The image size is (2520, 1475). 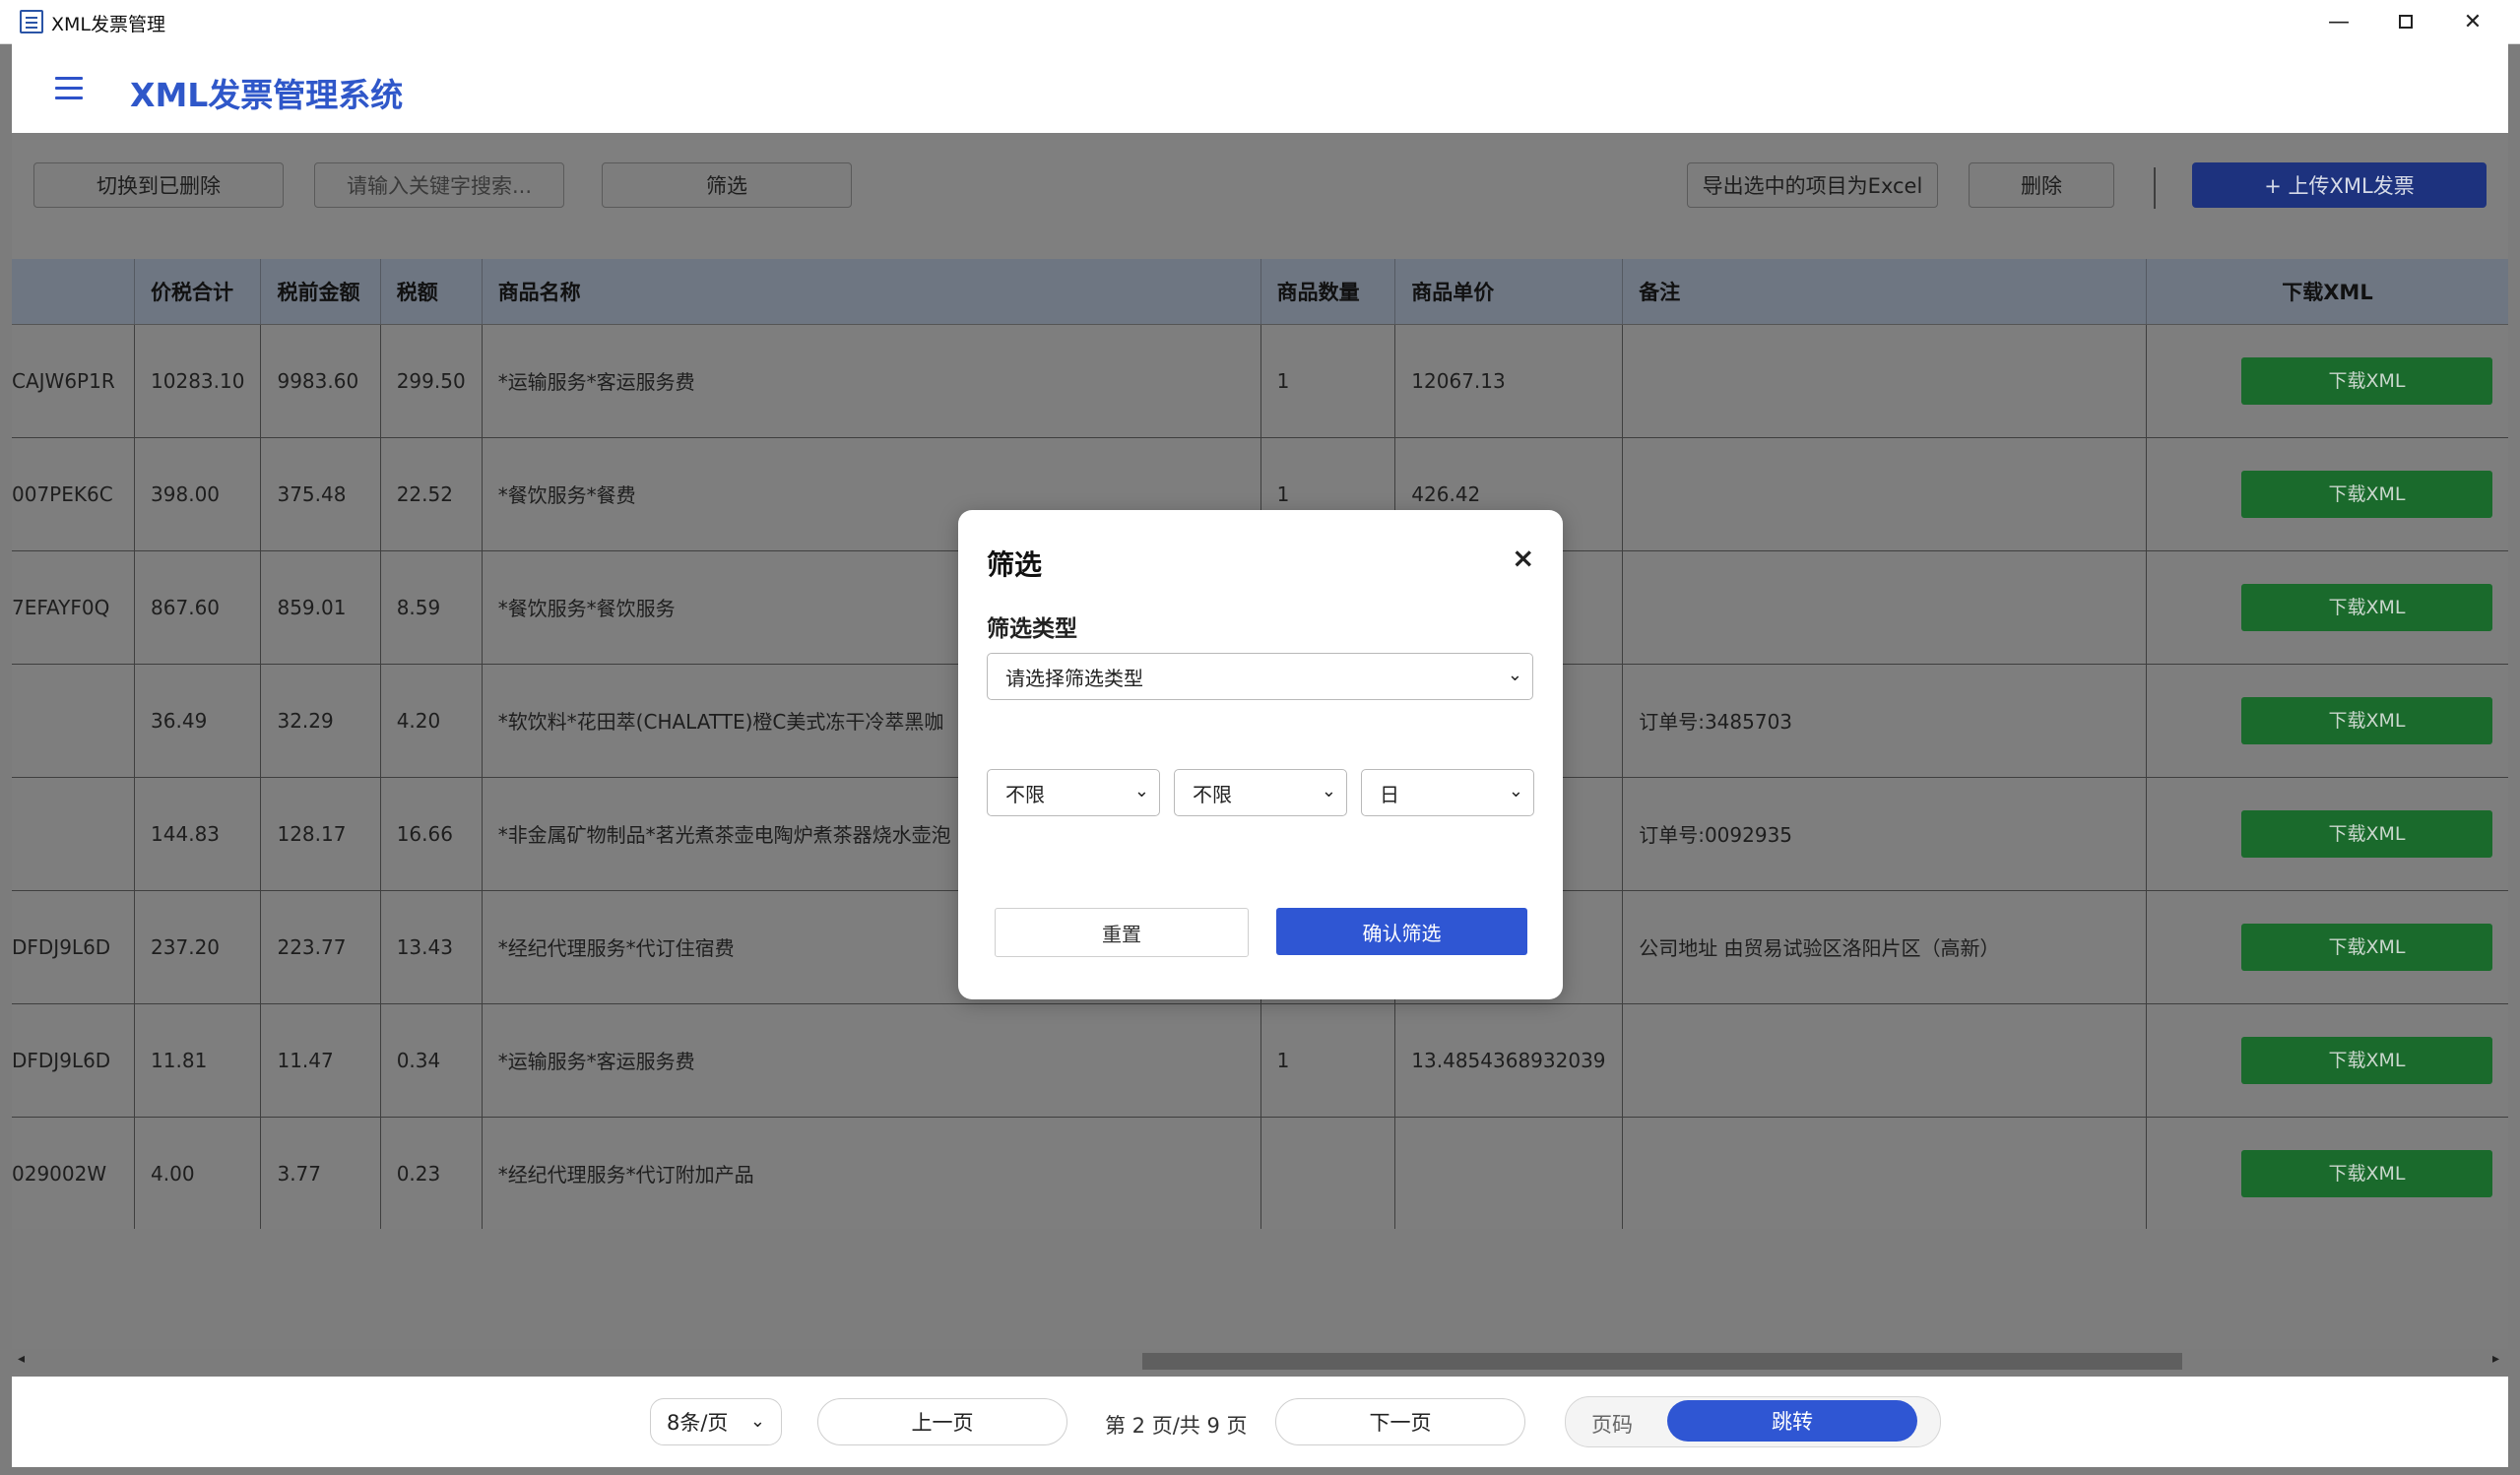 What do you see at coordinates (1389, 794) in the screenshot?
I see `day-value: 日` at bounding box center [1389, 794].